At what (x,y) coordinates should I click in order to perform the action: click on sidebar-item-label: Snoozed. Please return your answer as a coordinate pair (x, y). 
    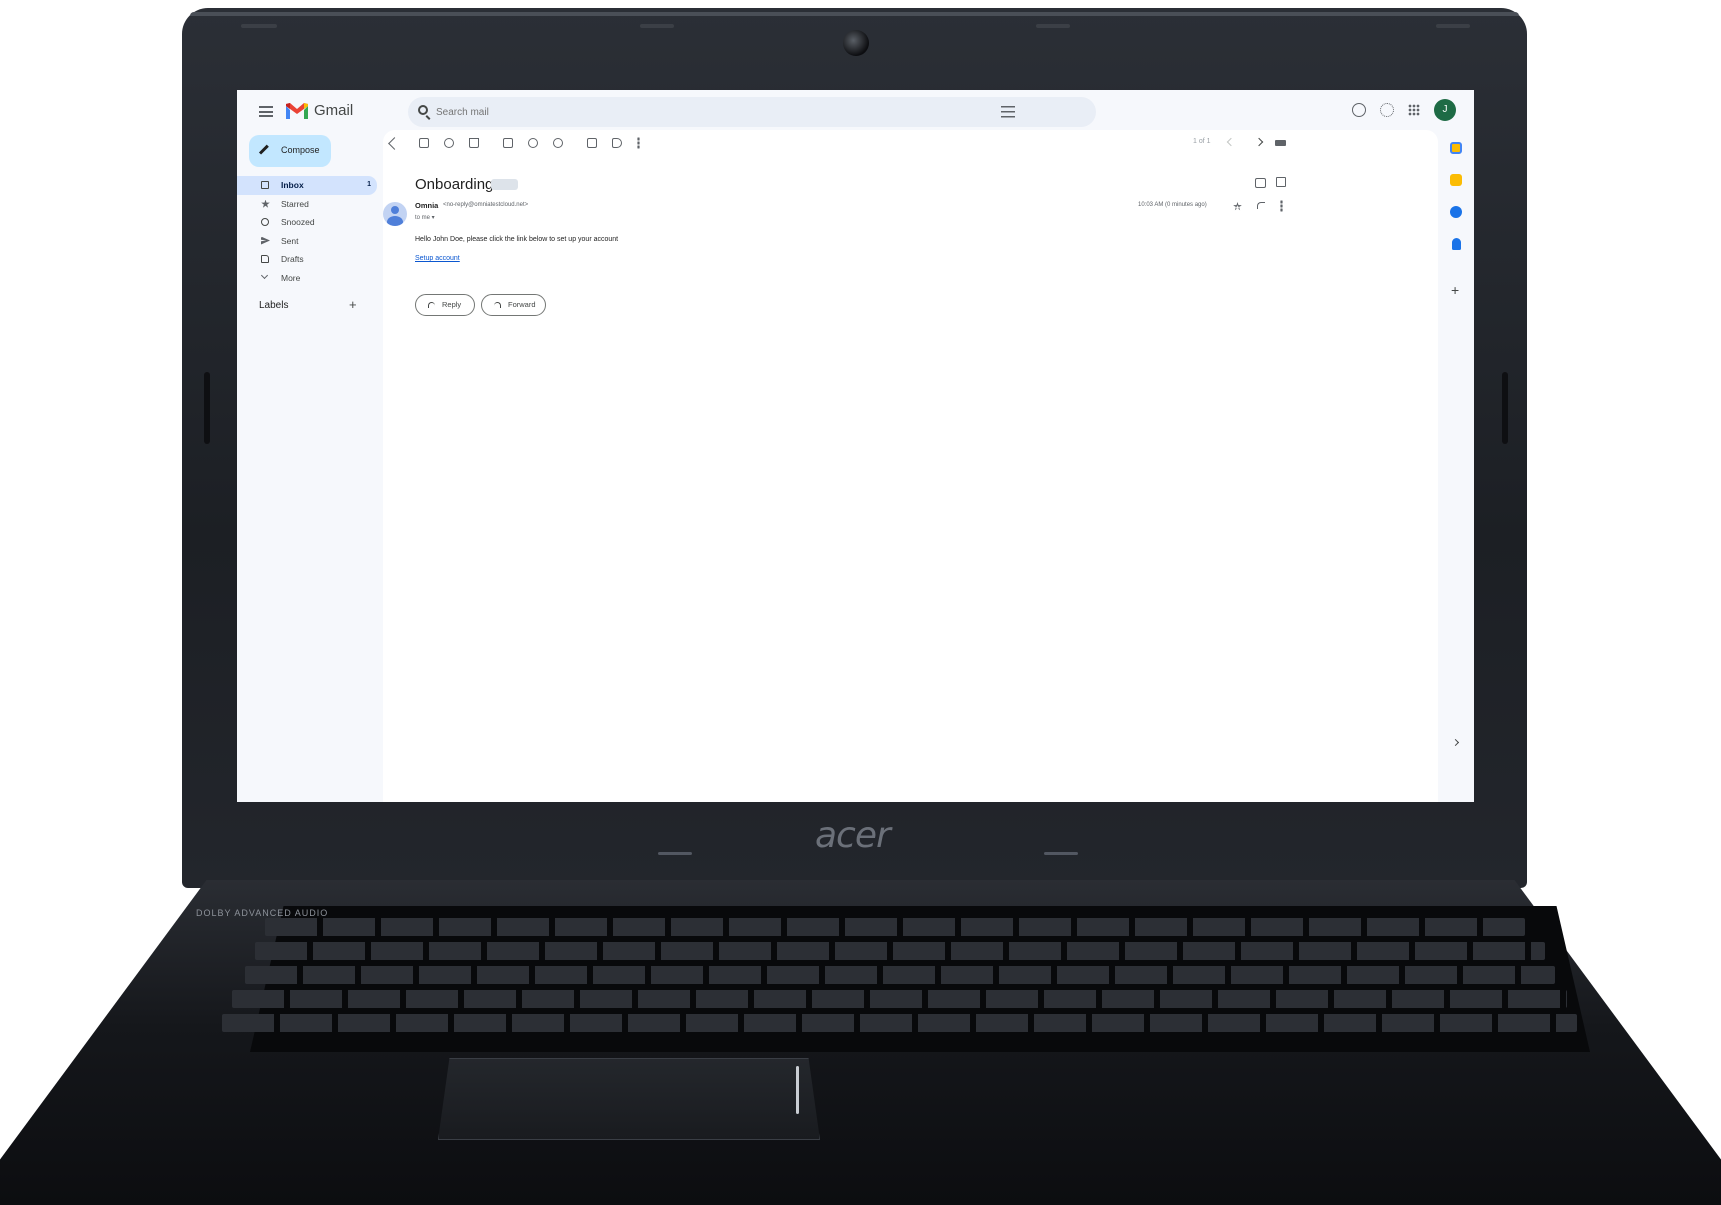
    Looking at the image, I should click on (298, 222).